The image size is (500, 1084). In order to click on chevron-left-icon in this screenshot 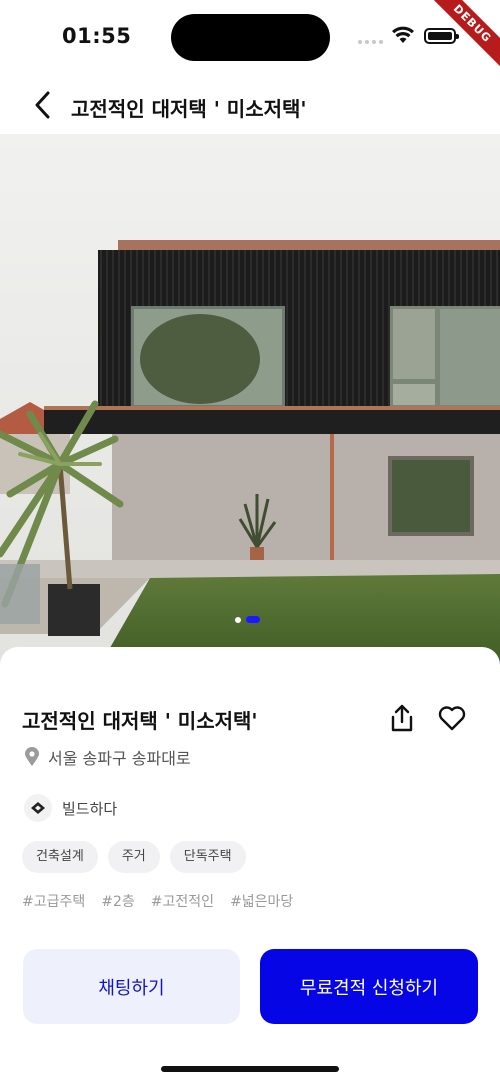, I will do `click(42, 105)`.